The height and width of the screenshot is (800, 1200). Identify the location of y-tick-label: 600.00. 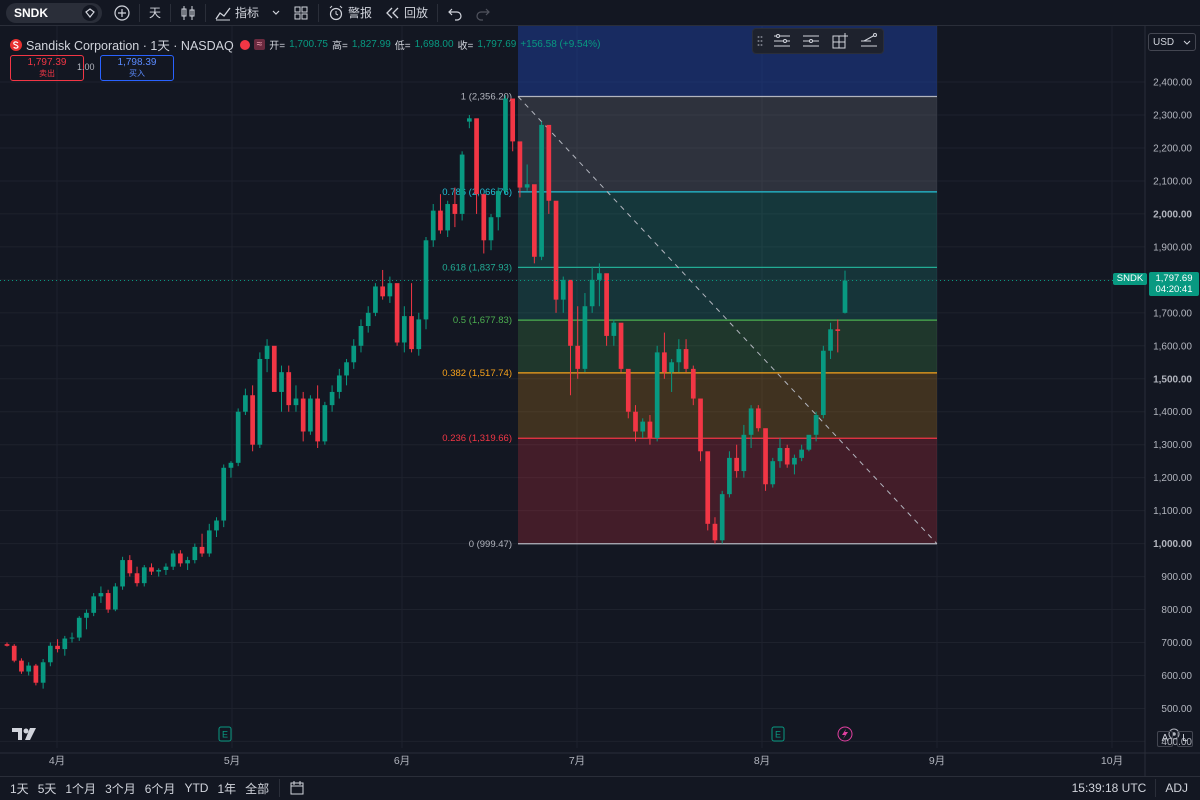
(1176, 676).